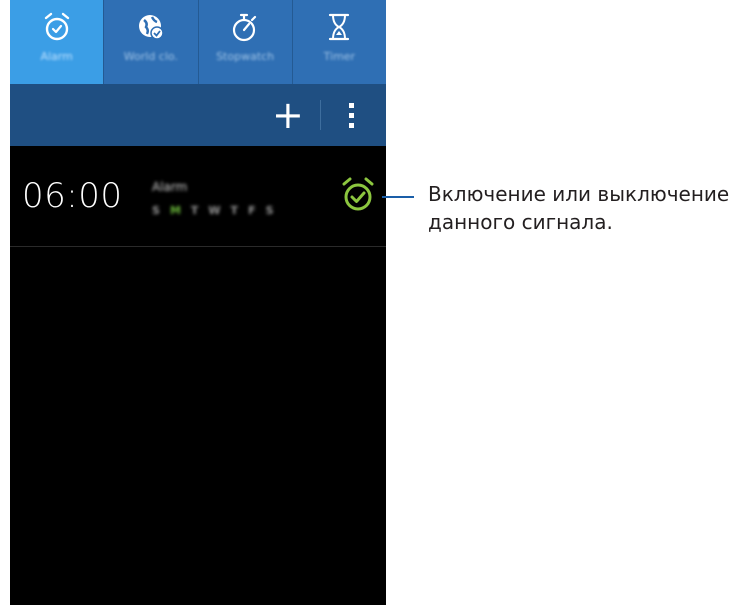  What do you see at coordinates (252, 210) in the screenshot?
I see `day-letter: F` at bounding box center [252, 210].